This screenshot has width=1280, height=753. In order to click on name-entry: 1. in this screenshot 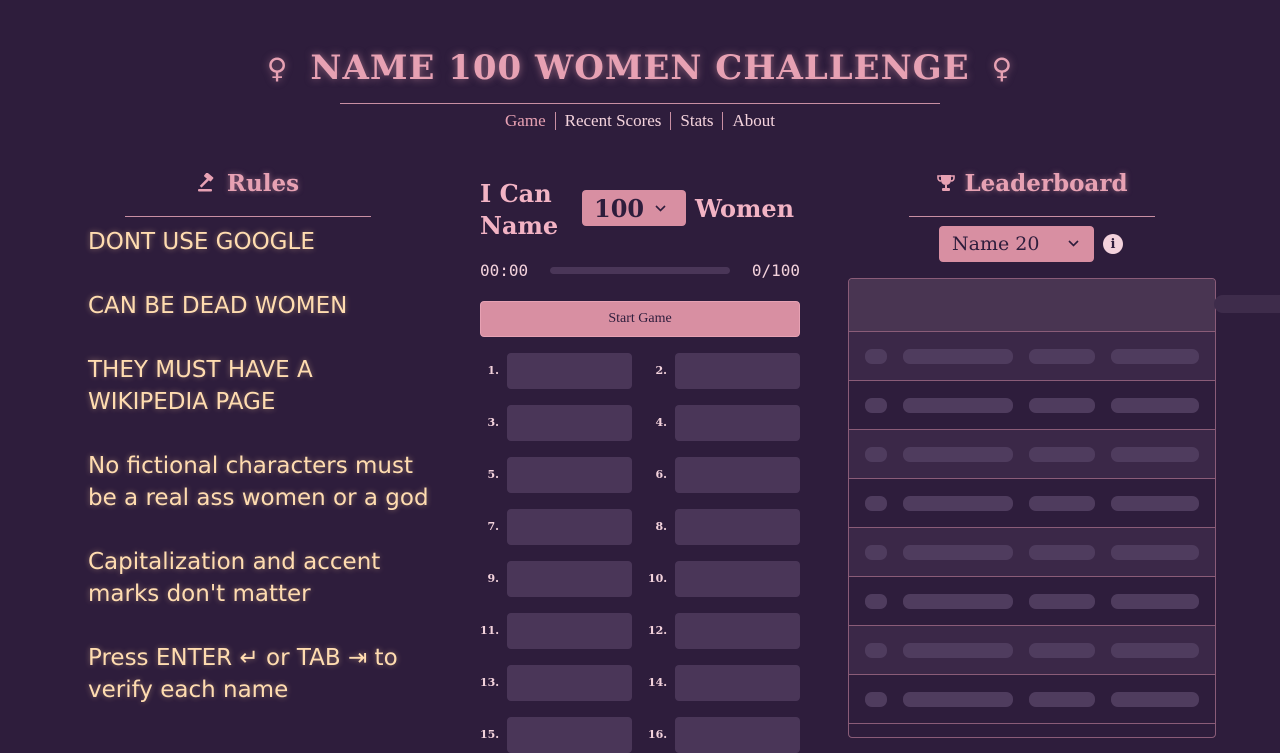, I will do `click(560, 371)`.